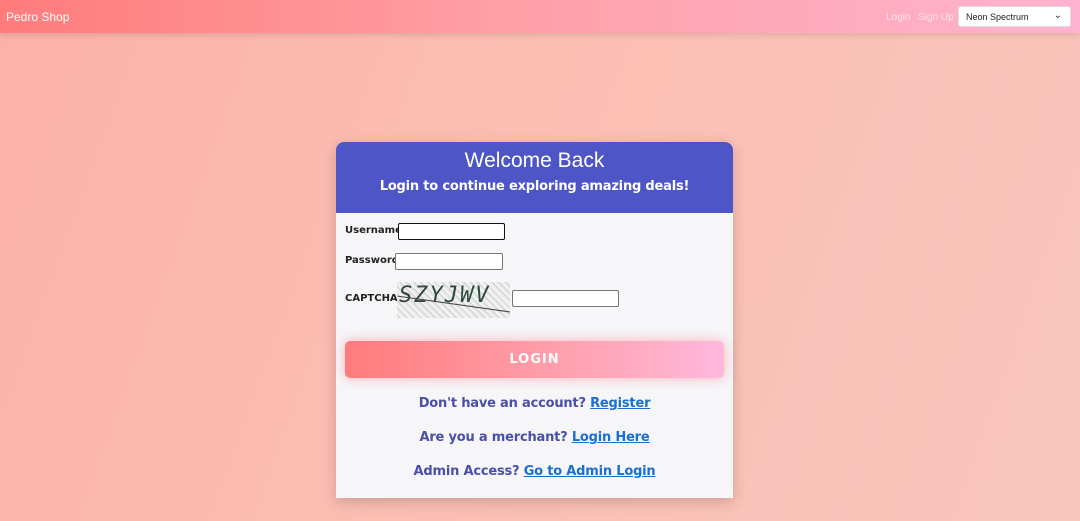 The image size is (1080, 521). I want to click on merchant-login-link: Login Here, so click(611, 437).